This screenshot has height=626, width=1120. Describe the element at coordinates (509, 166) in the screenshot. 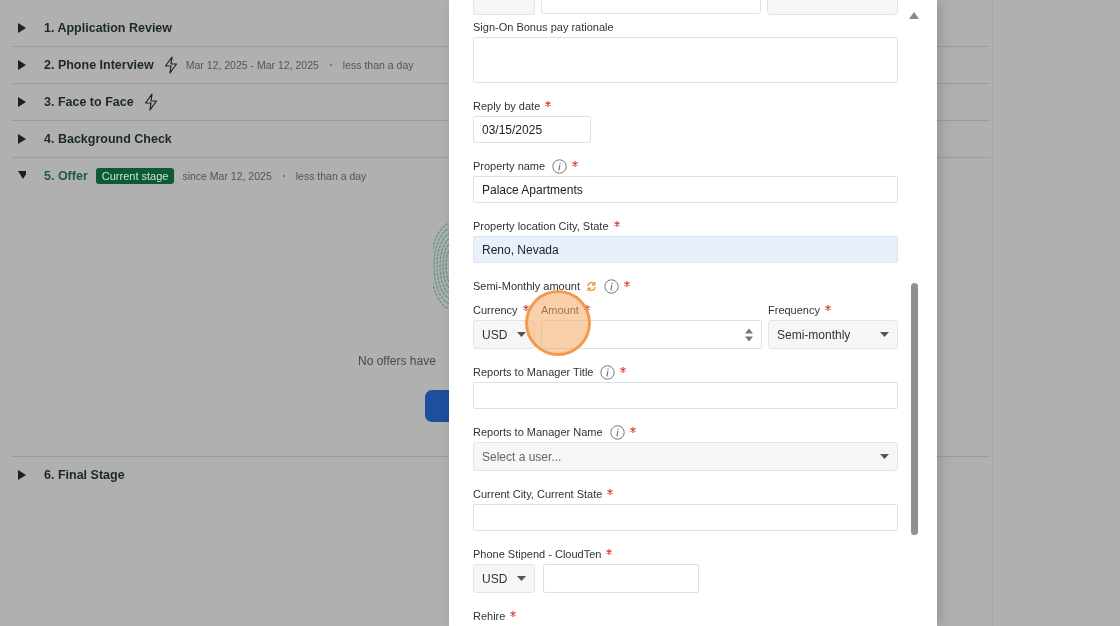

I see `field-label: Property name` at that location.